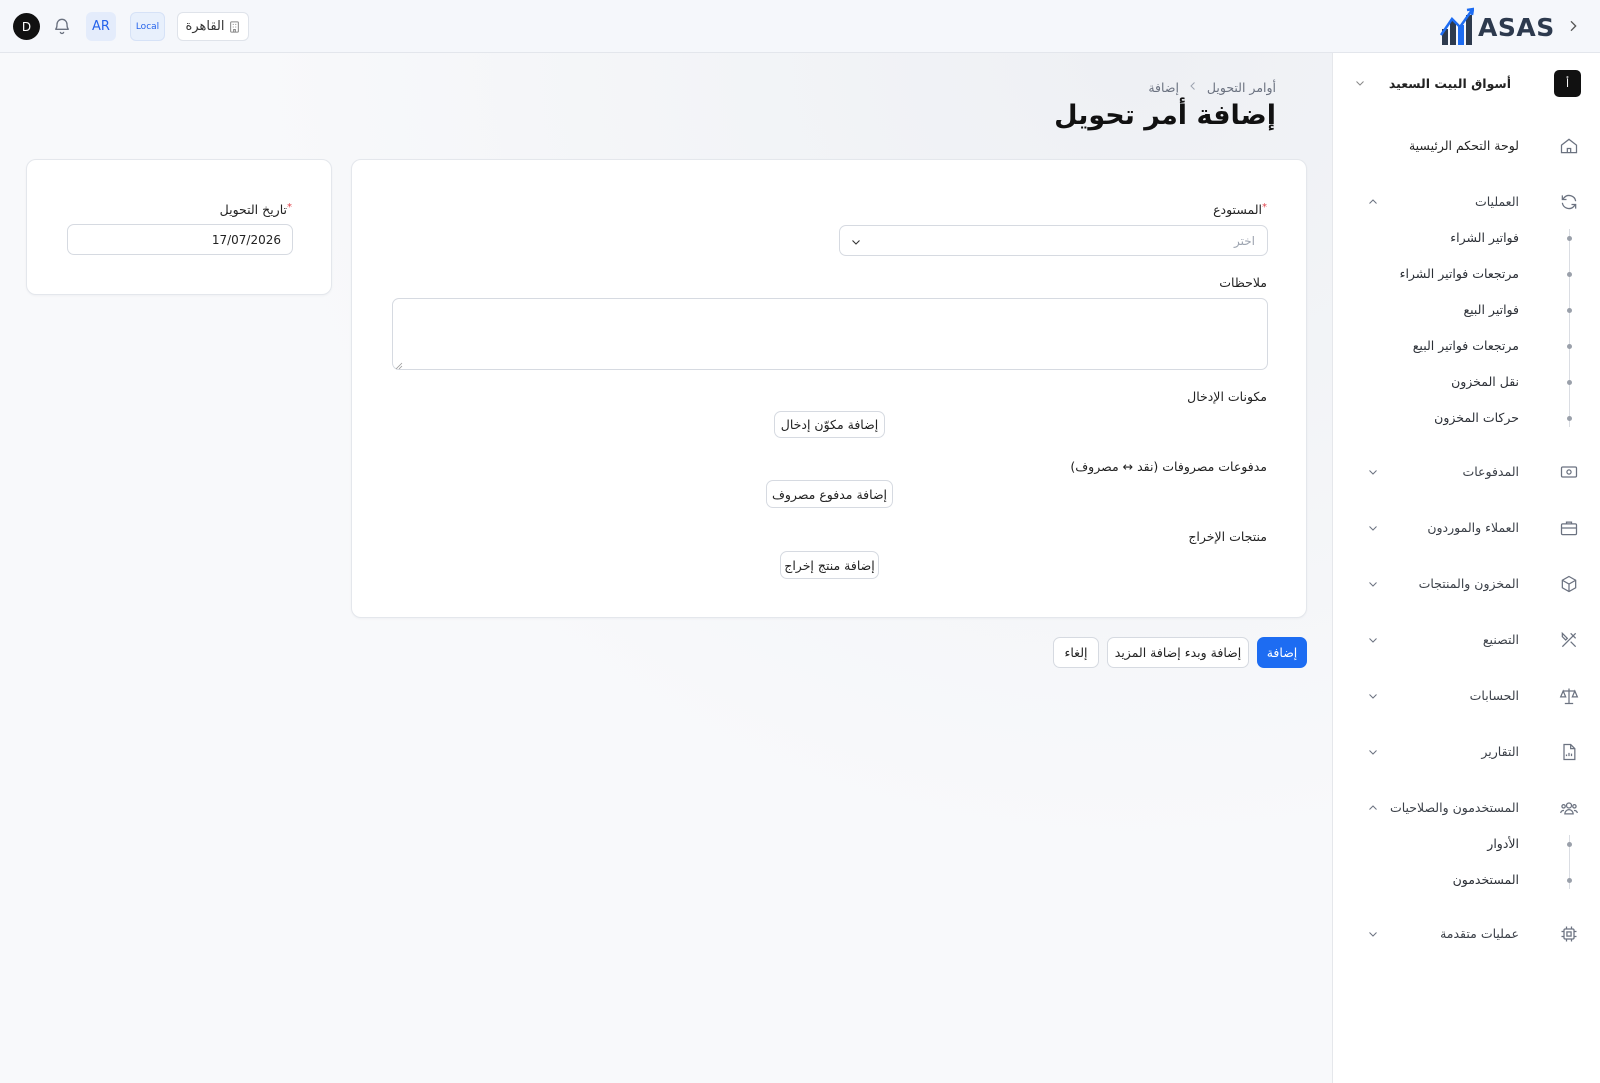  I want to click on sidebar-item-label: العملاء والموردون, so click(1473, 527).